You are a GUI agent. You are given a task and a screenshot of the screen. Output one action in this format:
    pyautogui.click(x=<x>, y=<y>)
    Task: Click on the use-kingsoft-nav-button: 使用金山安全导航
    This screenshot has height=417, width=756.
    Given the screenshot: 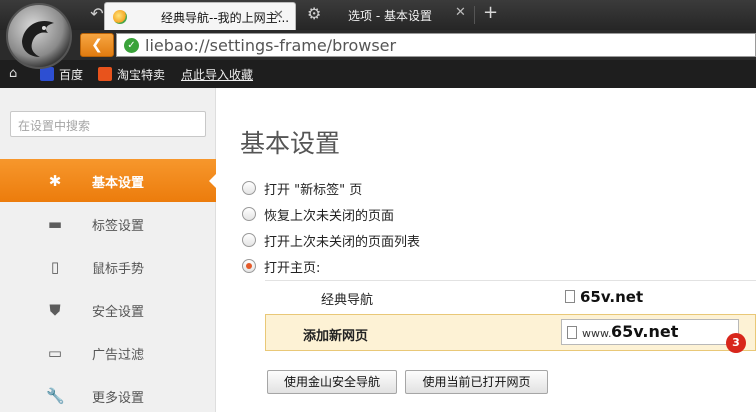 What is the action you would take?
    pyautogui.click(x=332, y=382)
    